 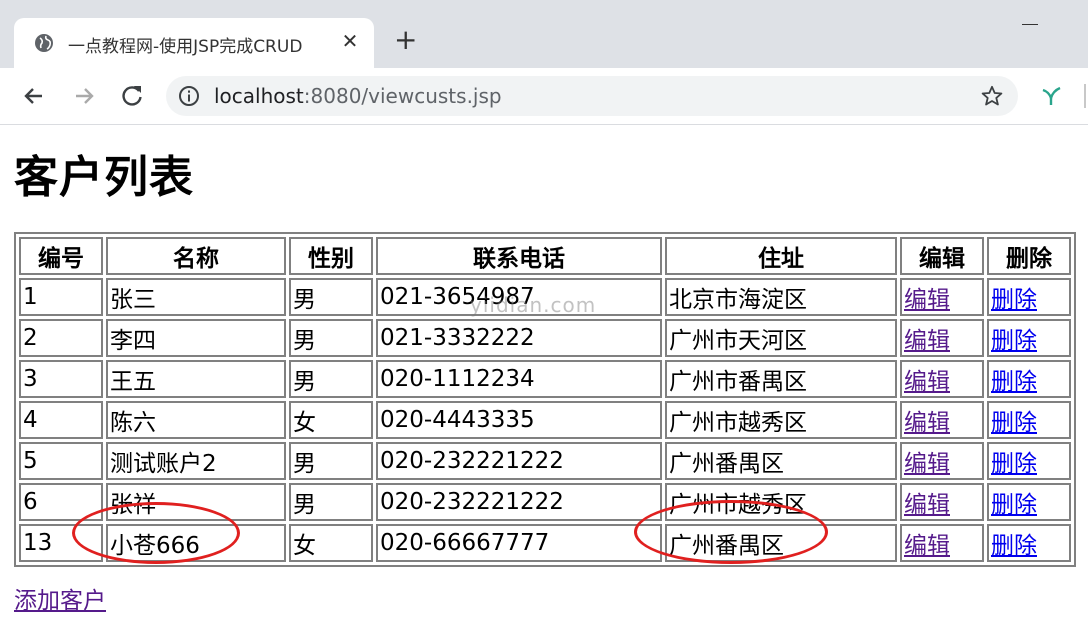 What do you see at coordinates (350, 41) in the screenshot?
I see `tab-close-button: ✕` at bounding box center [350, 41].